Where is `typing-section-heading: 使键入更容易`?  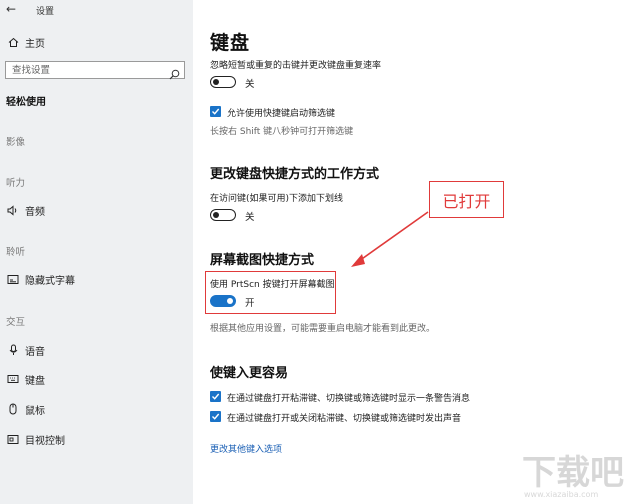
typing-section-heading: 使键入更容易 is located at coordinates (249, 373).